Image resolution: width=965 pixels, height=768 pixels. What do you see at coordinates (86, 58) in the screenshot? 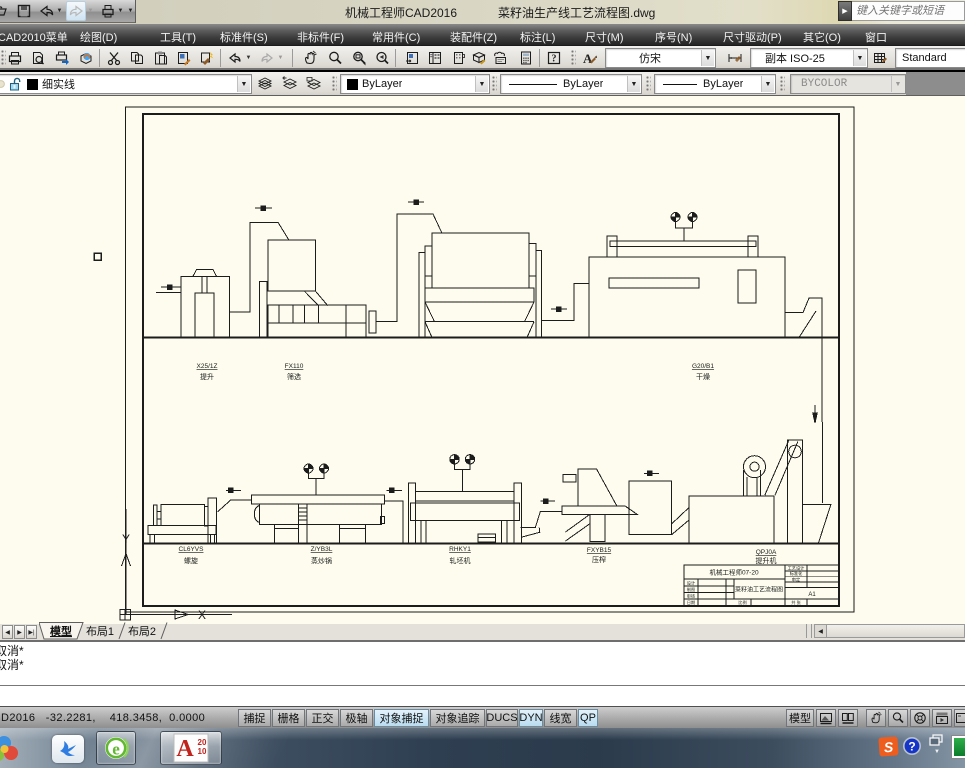
I see `publish-icon` at bounding box center [86, 58].